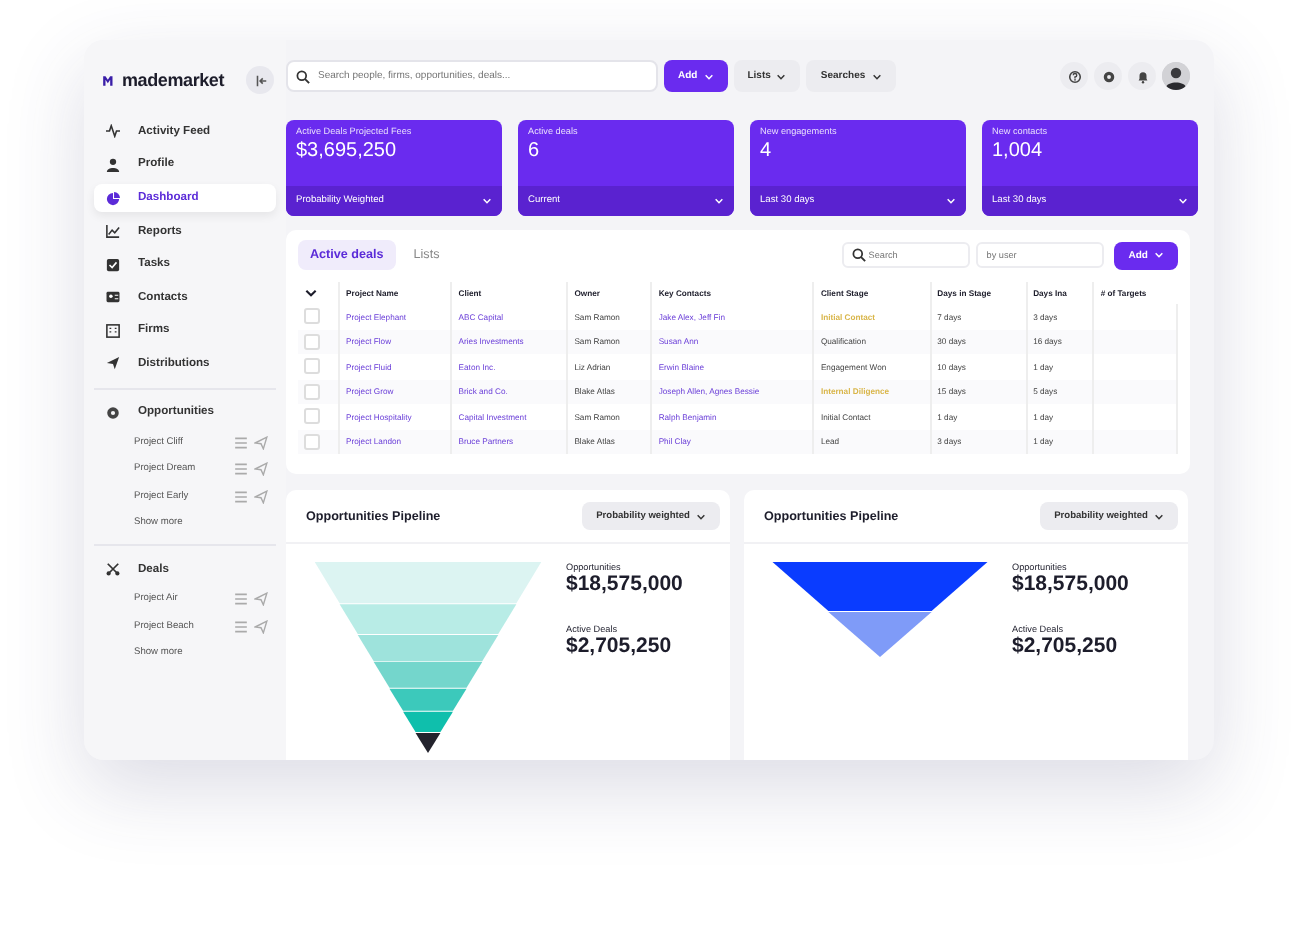 Image resolution: width=1300 pixels, height=952 pixels. I want to click on bell-button, so click(1142, 76).